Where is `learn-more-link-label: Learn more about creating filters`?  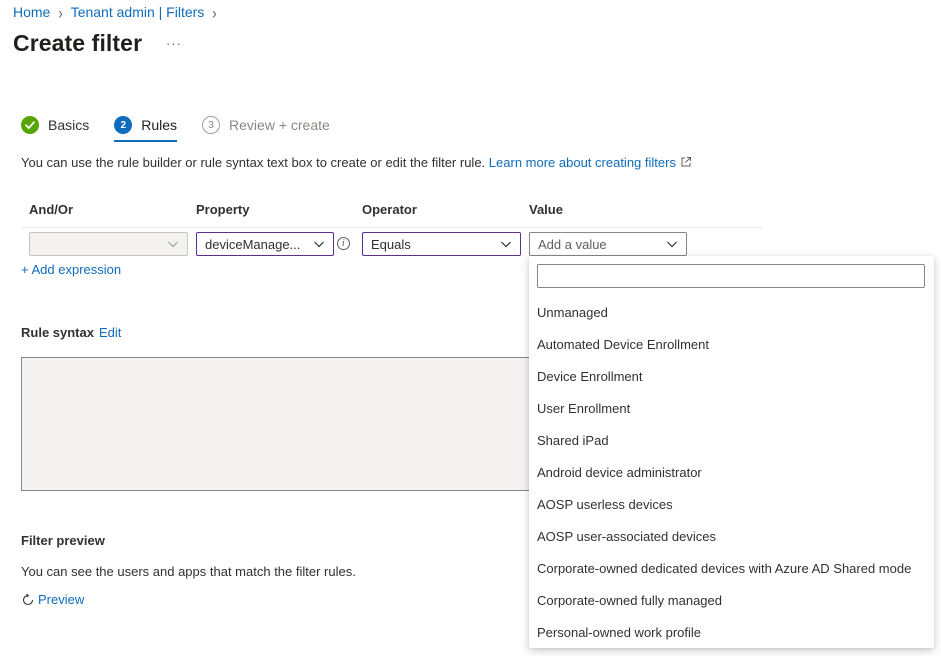
learn-more-link-label: Learn more about creating filters is located at coordinates (582, 162).